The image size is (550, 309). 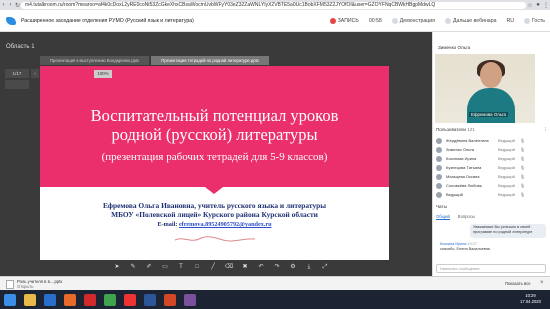 I want to click on author-email: E-mail: efremova.89524905792@yandex.ru, so click(x=214, y=224).